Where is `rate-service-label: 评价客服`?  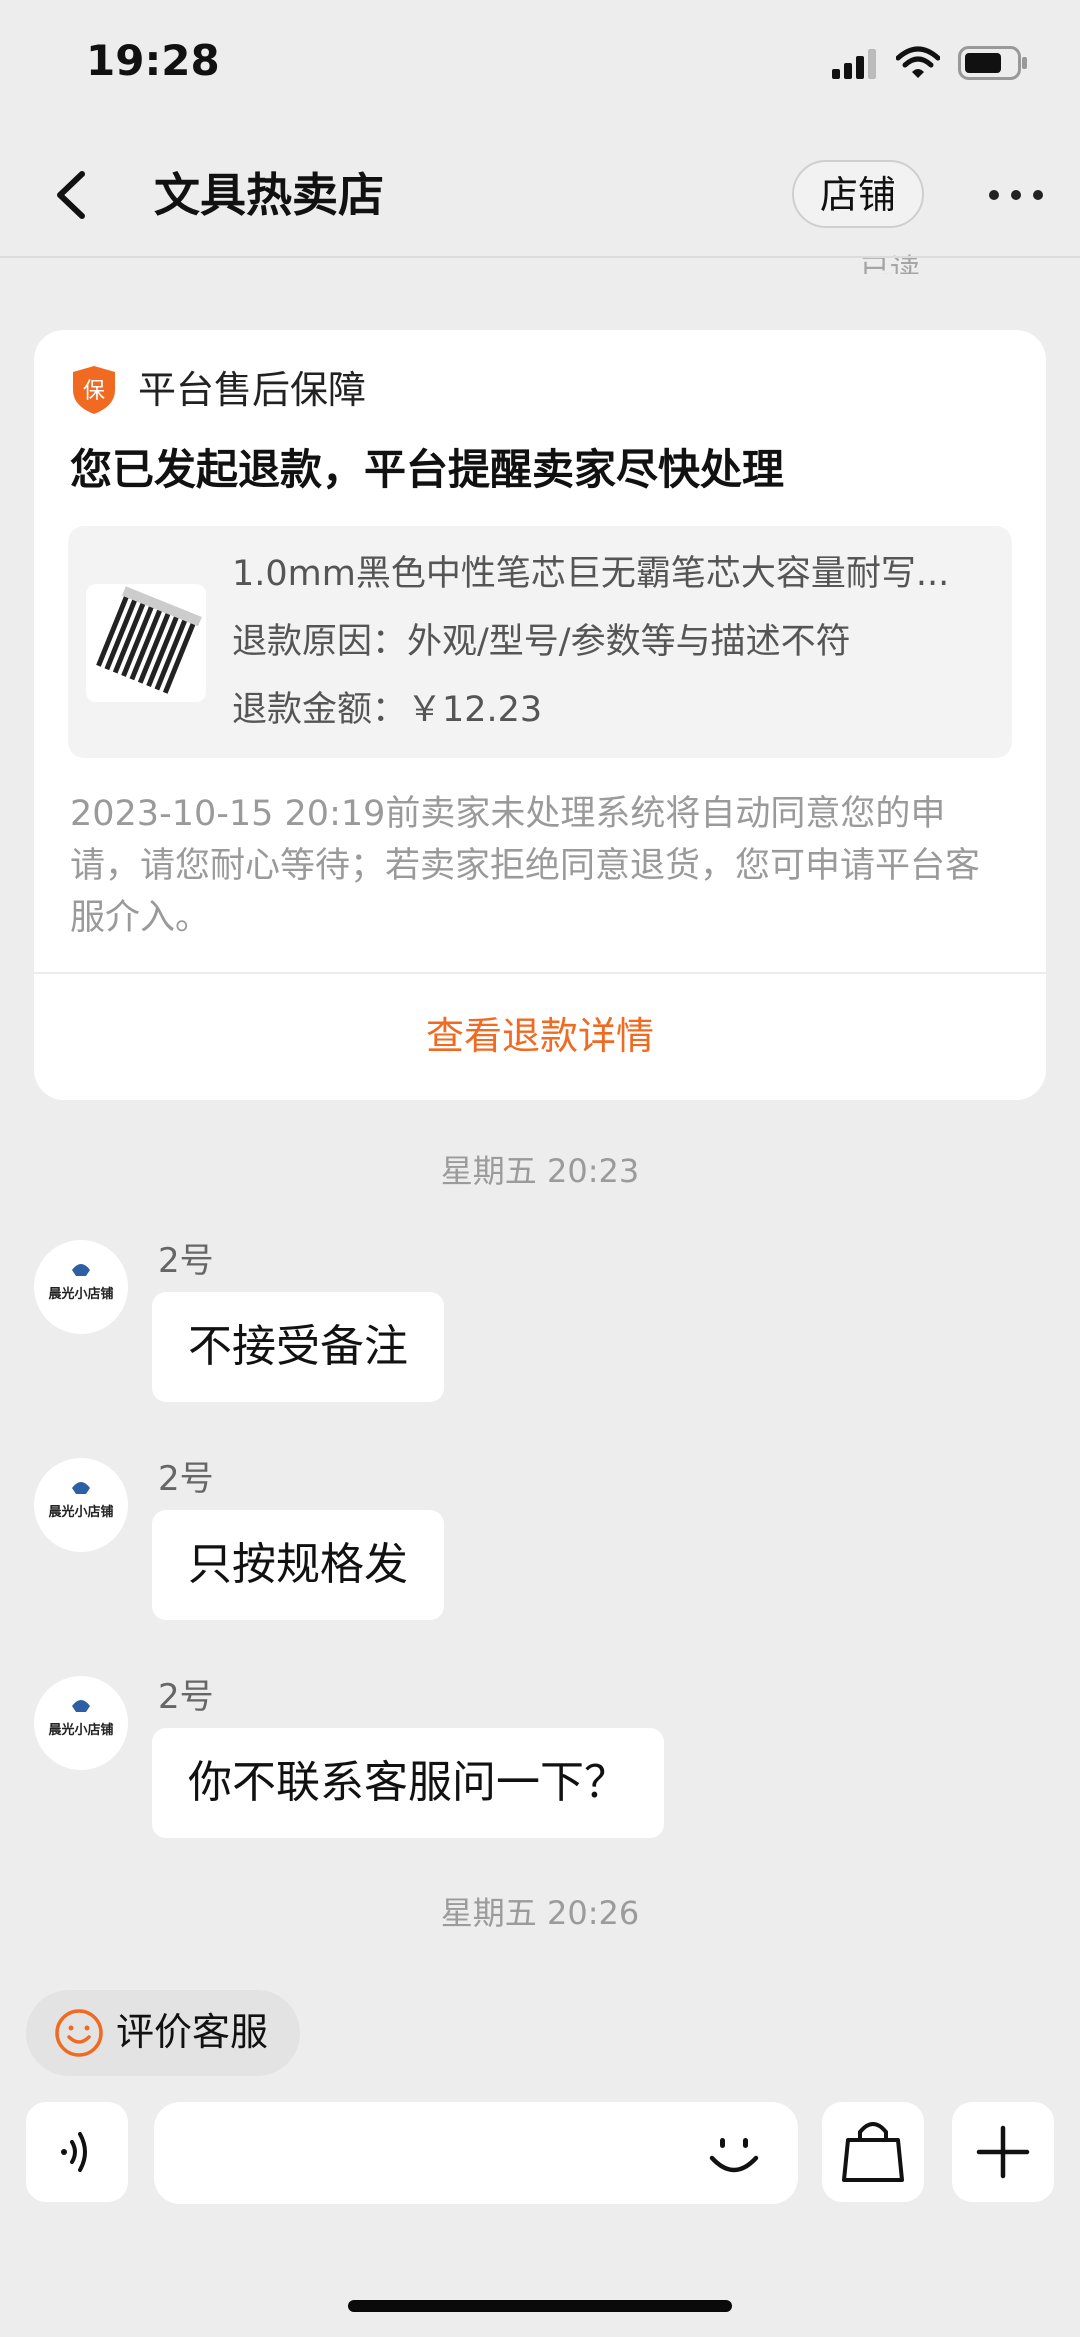 rate-service-label: 评价客服 is located at coordinates (192, 2032).